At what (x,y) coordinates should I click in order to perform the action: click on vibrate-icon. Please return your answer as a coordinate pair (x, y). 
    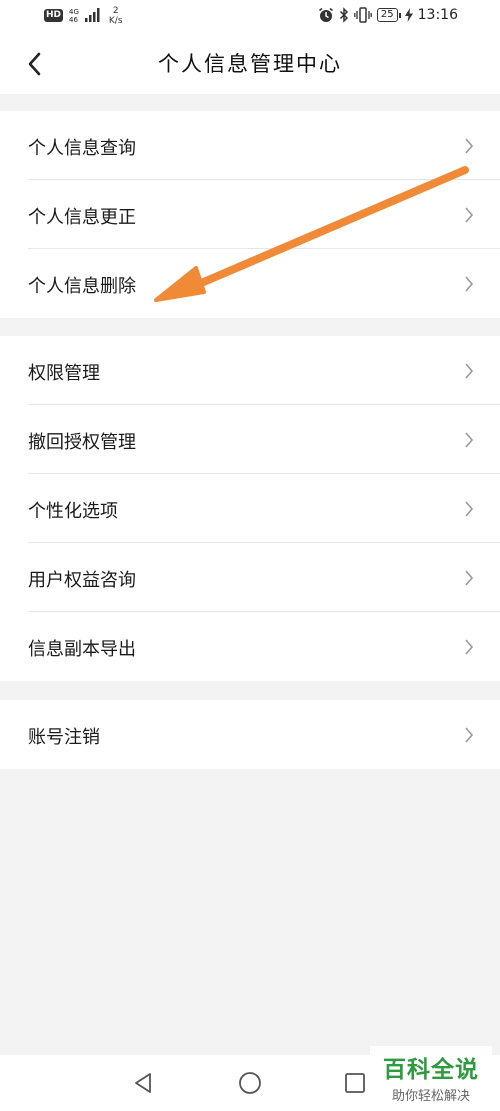
    Looking at the image, I should click on (363, 15).